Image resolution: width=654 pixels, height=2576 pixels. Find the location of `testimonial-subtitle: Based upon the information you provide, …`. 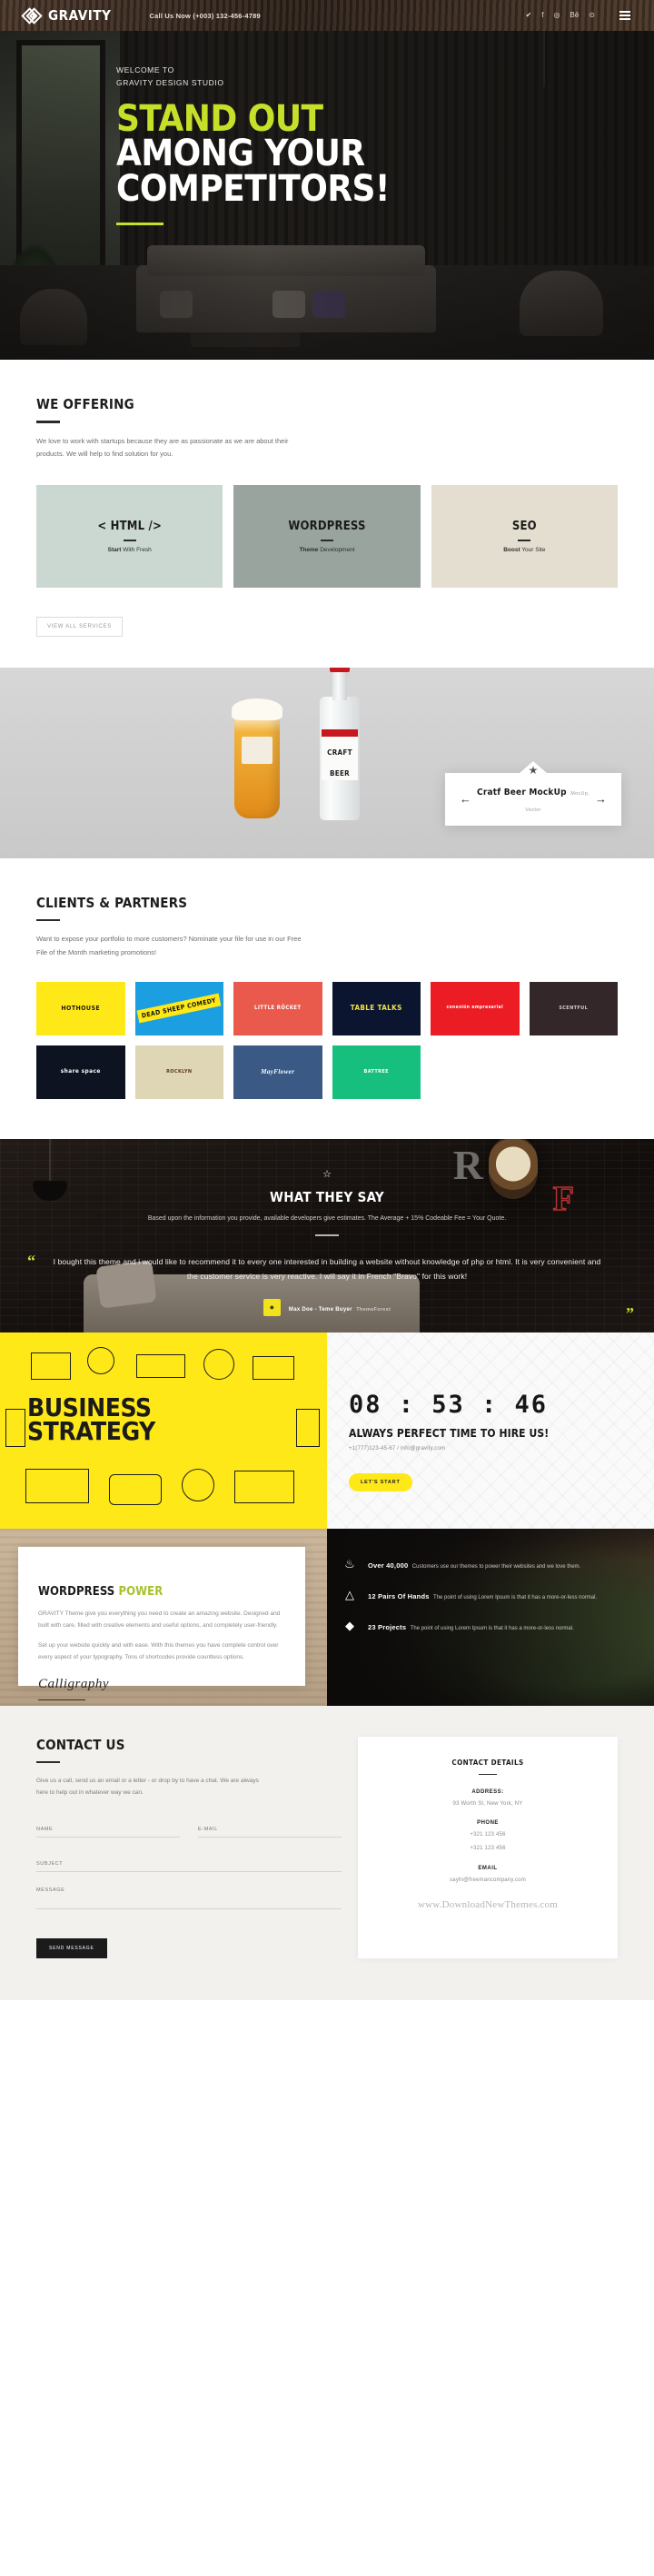

testimonial-subtitle: Based upon the information you provide, … is located at coordinates (327, 1218).